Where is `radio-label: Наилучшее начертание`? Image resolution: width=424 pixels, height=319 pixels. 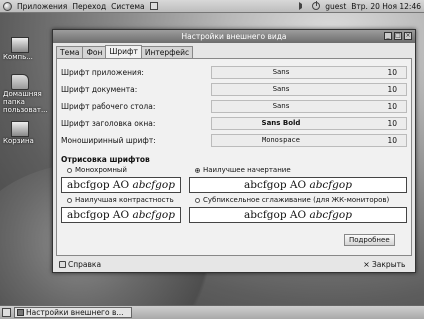 radio-label: Наилучшее начертание is located at coordinates (247, 170).